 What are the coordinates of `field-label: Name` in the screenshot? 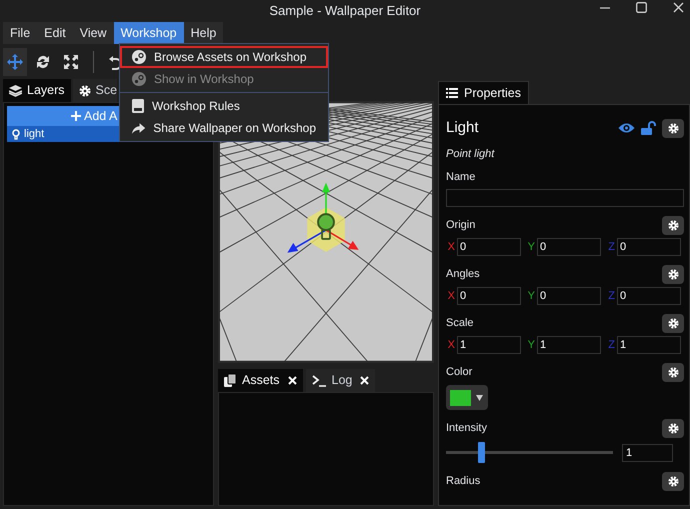 It's located at (461, 178).